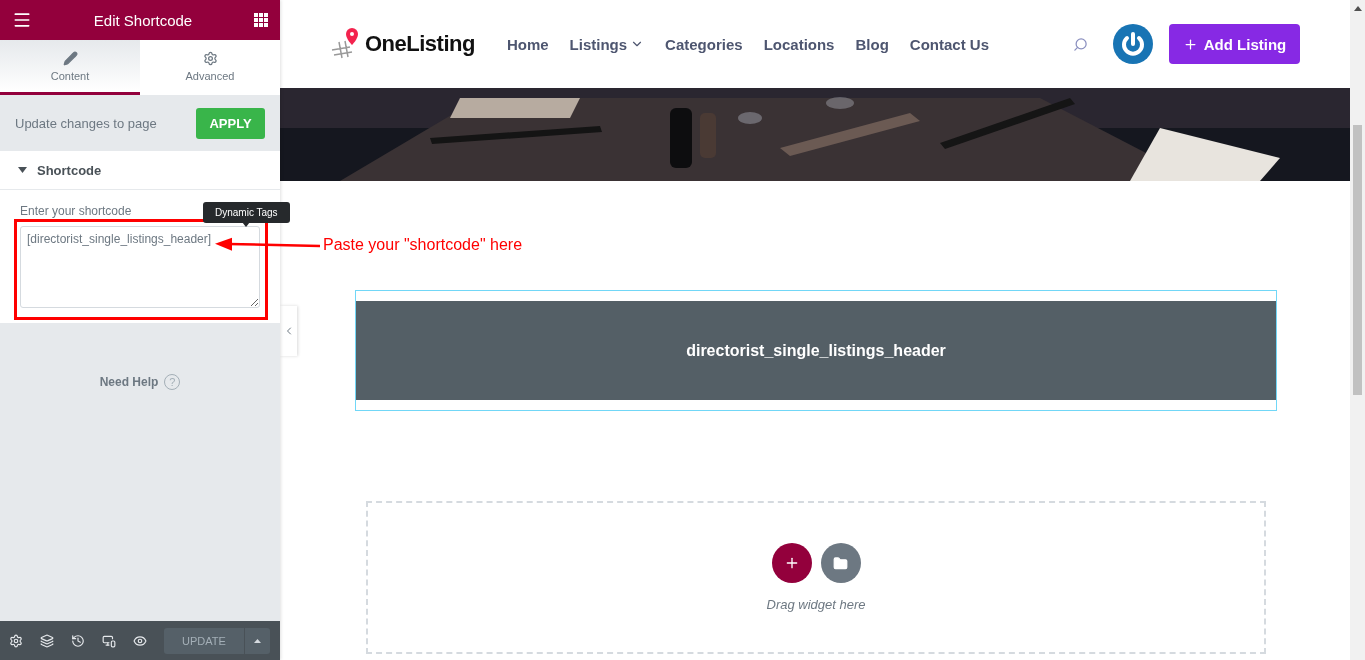  I want to click on drop-hint: Drag widget here, so click(816, 604).